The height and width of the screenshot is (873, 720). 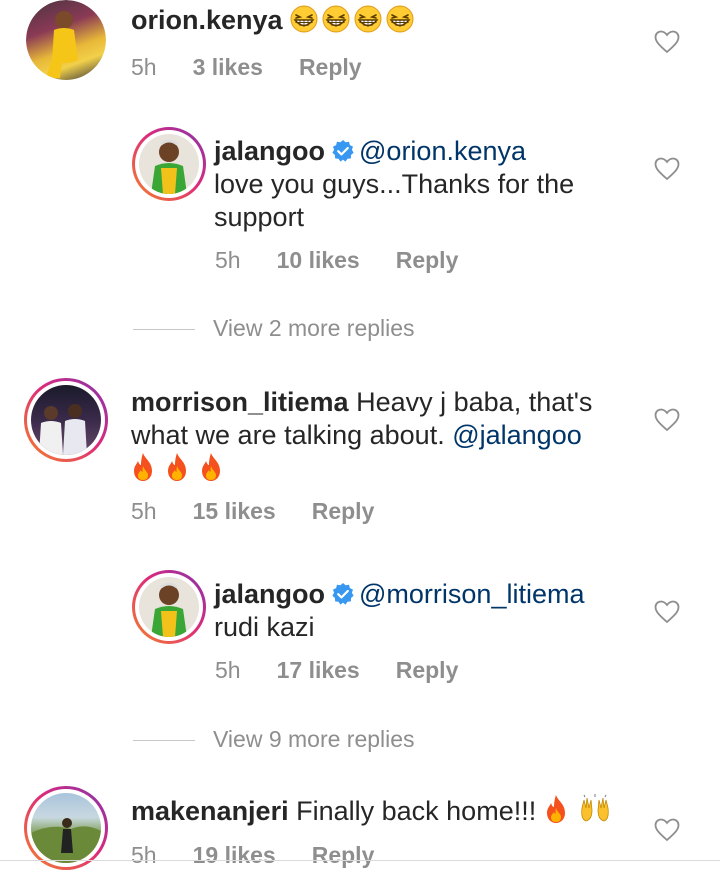 What do you see at coordinates (517, 435) in the screenshot?
I see `mention-link: @jalangoo` at bounding box center [517, 435].